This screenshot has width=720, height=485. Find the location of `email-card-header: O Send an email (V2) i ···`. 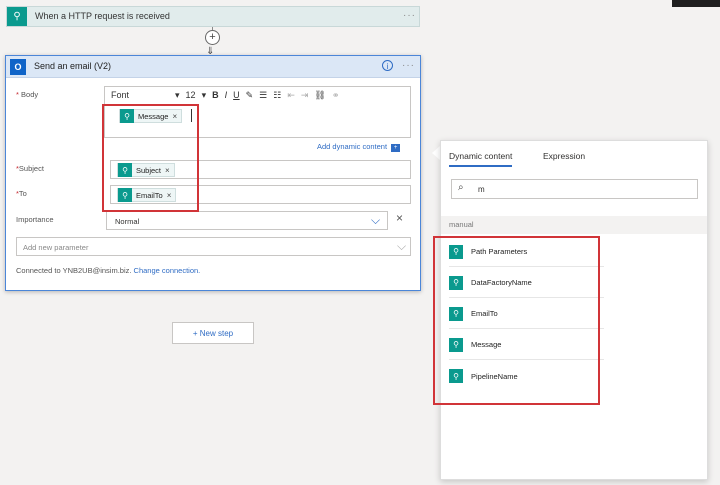

email-card-header: O Send an email (V2) i ··· is located at coordinates (213, 67).